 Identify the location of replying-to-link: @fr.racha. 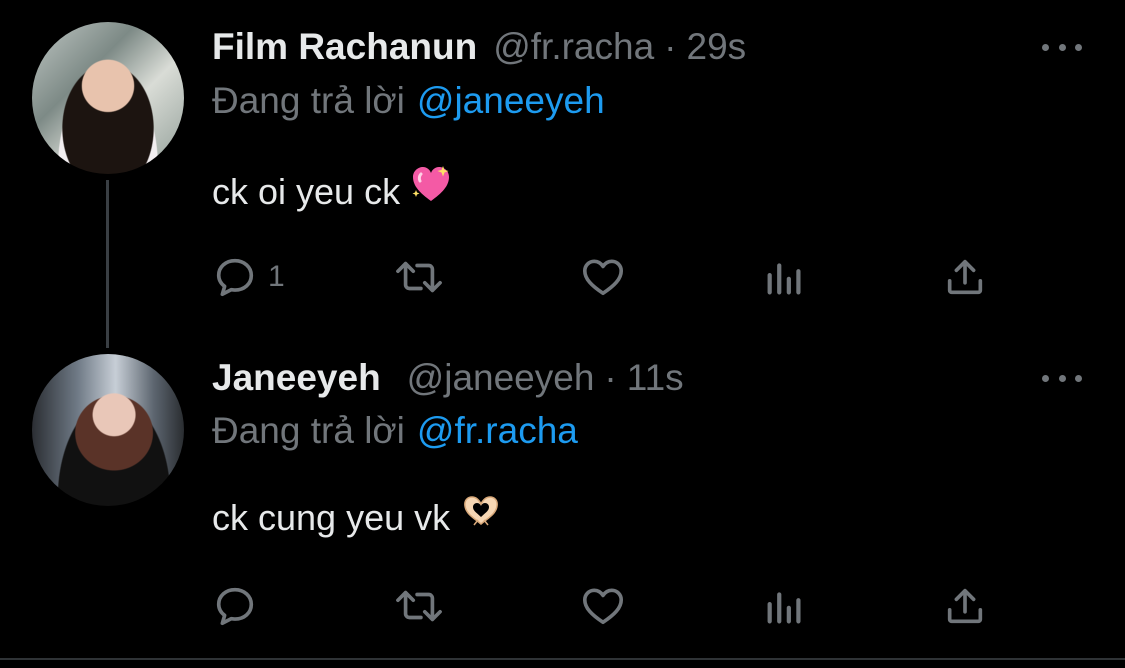
(497, 431).